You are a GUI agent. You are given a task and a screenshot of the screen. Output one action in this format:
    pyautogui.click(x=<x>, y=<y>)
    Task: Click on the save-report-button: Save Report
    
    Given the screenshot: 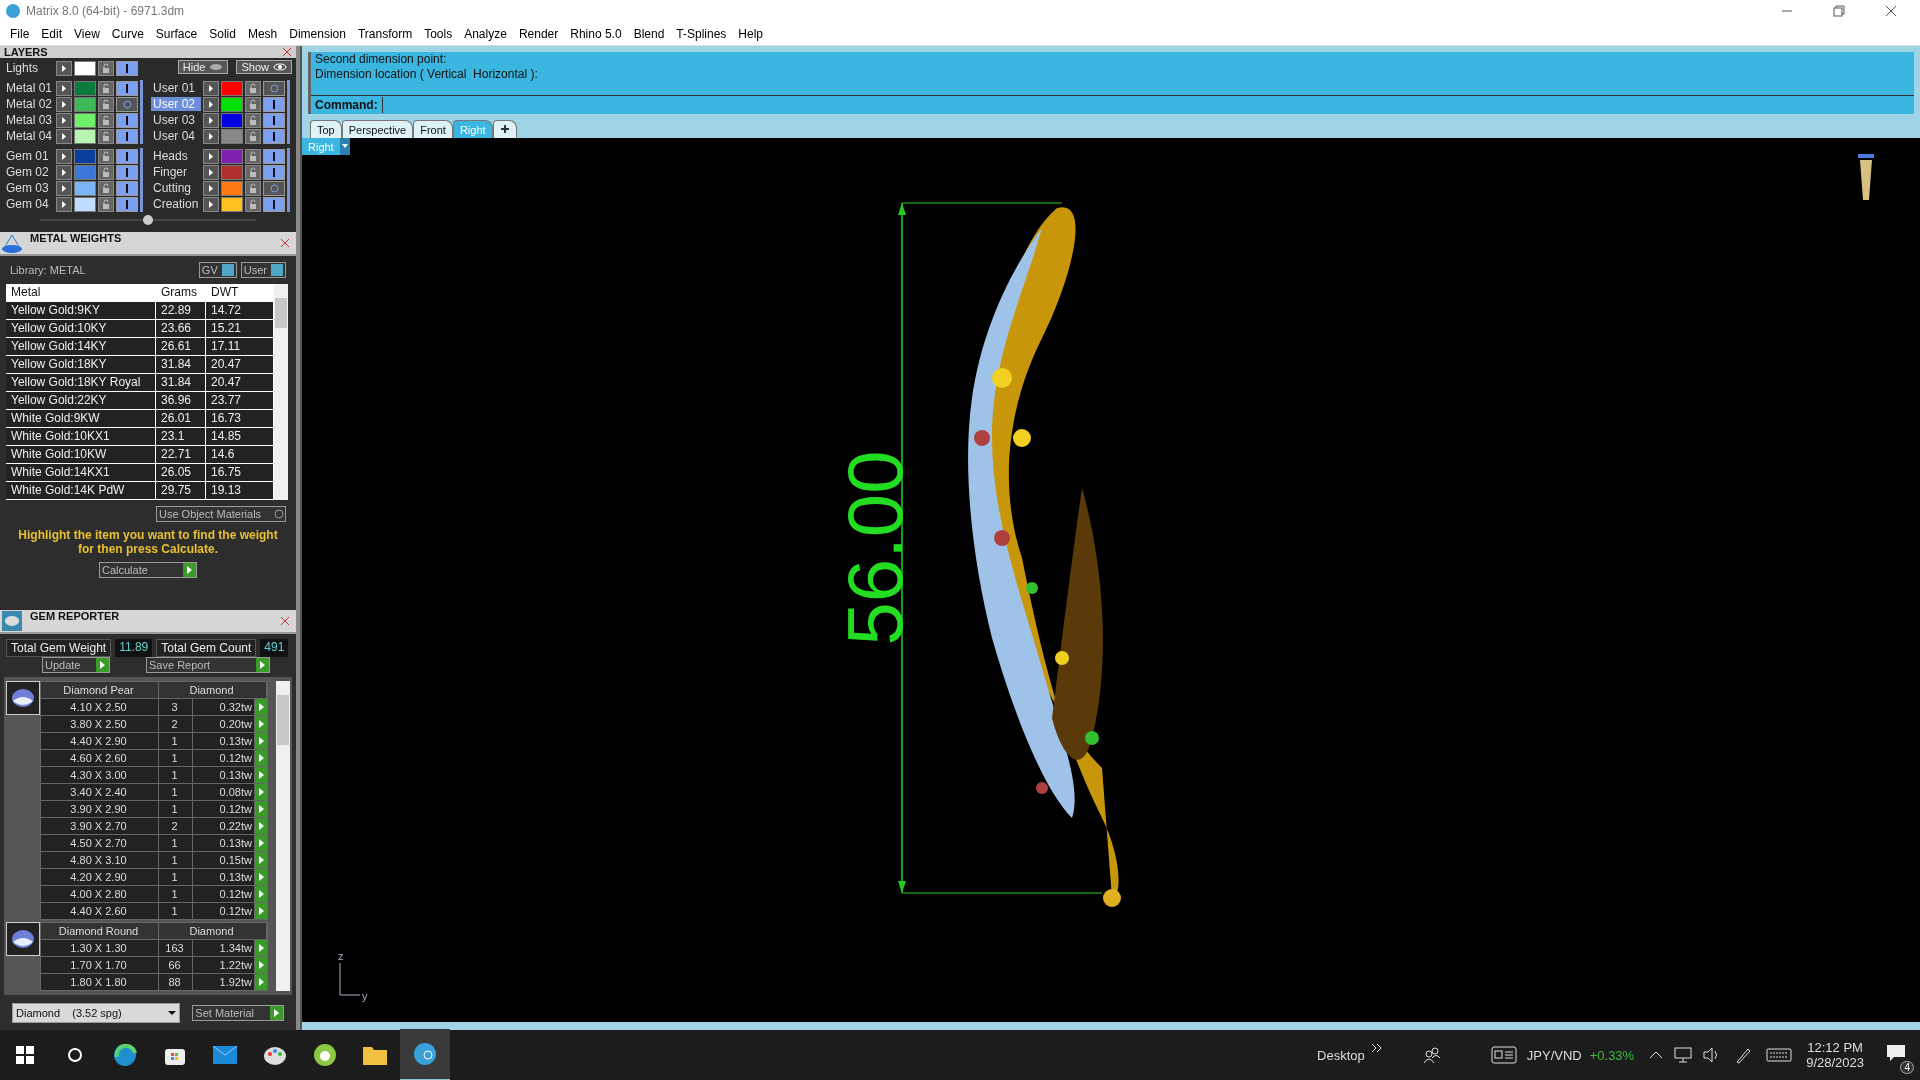 What is the action you would take?
    pyautogui.click(x=208, y=665)
    